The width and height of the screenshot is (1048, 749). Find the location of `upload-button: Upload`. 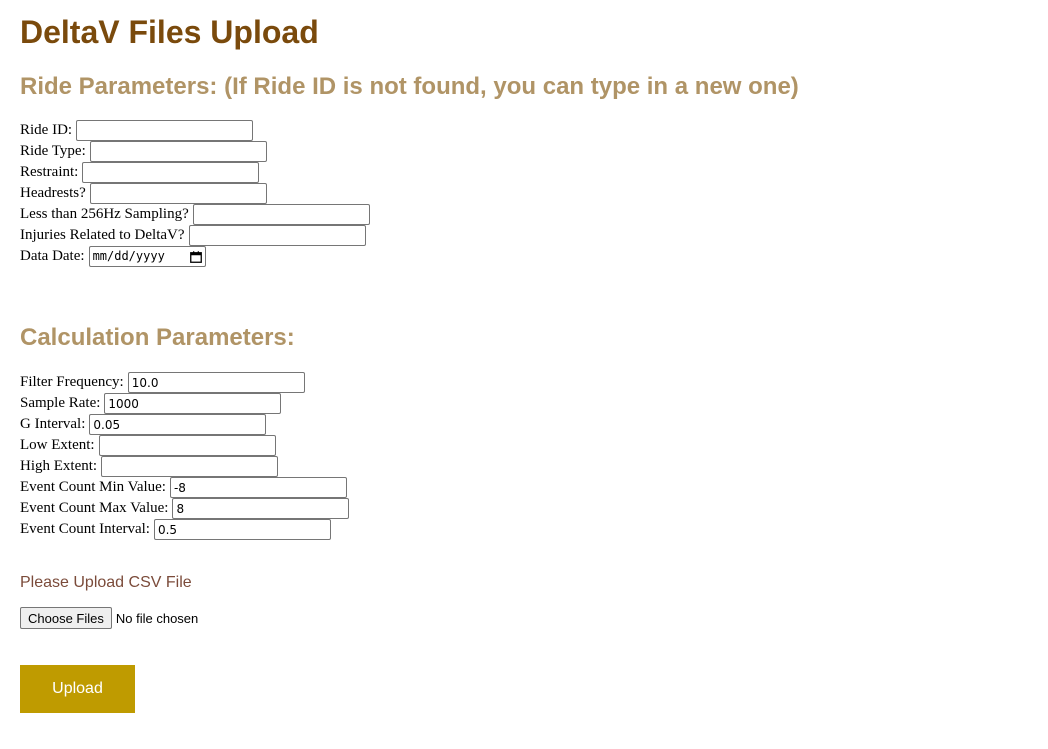

upload-button: Upload is located at coordinates (77, 689).